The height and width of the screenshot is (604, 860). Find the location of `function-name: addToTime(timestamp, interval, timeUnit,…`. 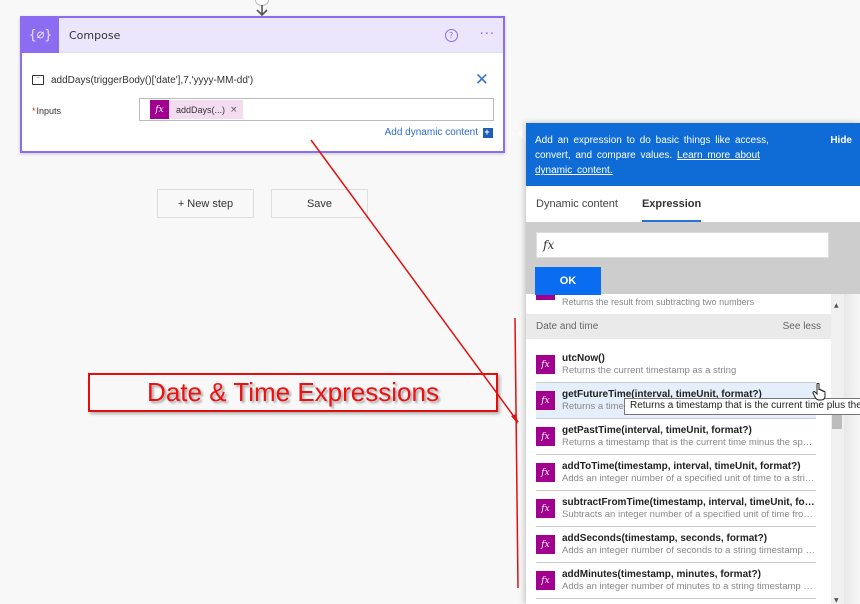

function-name: addToTime(timestamp, interval, timeUnit,… is located at coordinates (681, 466).